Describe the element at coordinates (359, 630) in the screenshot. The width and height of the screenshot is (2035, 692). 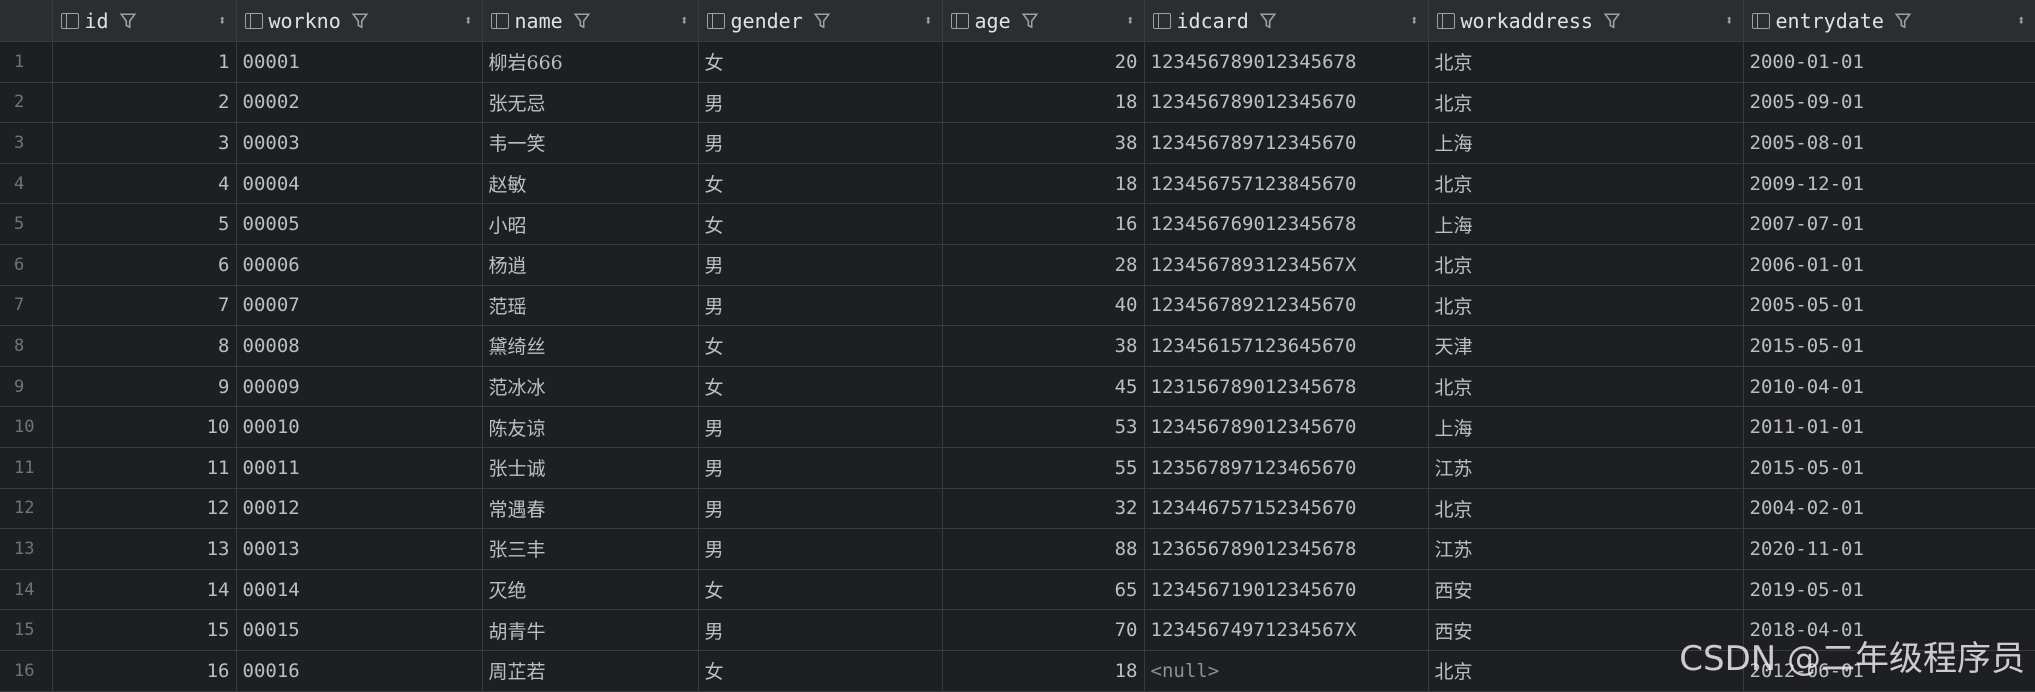
I see `cell-workno: 00015` at that location.